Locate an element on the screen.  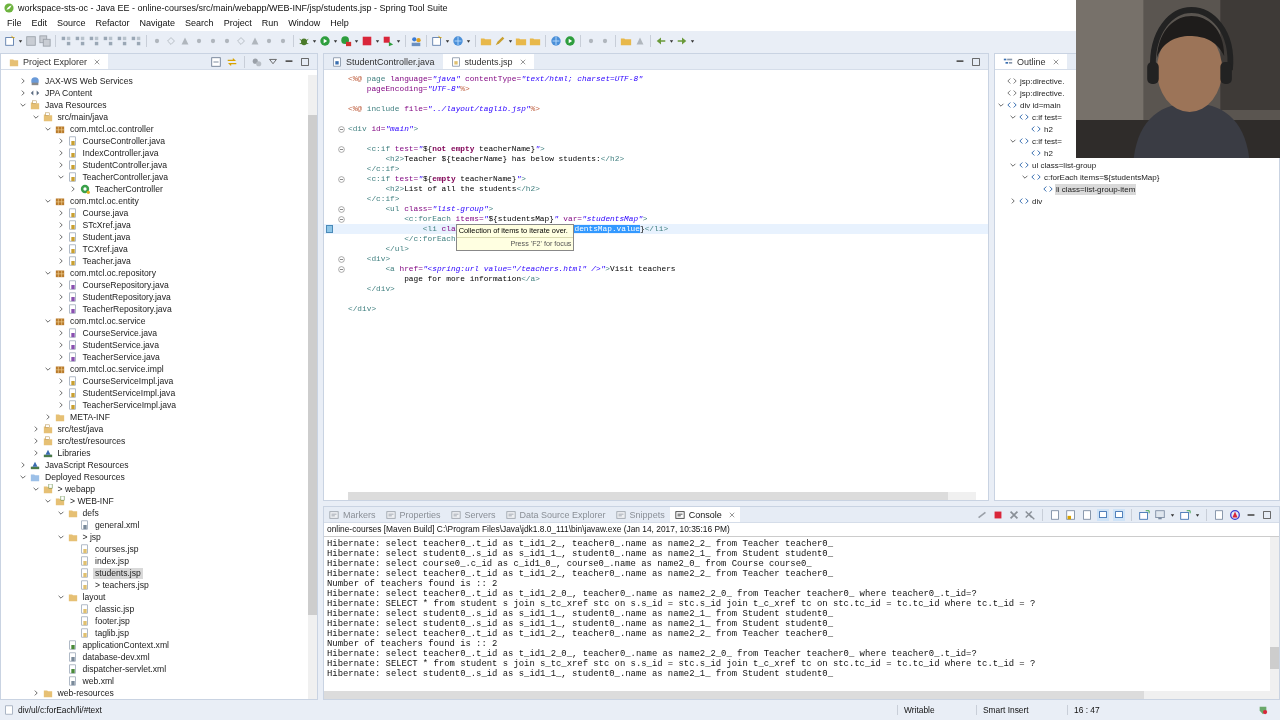
editor-tab: StudentController.java is located at coordinates (383, 61).